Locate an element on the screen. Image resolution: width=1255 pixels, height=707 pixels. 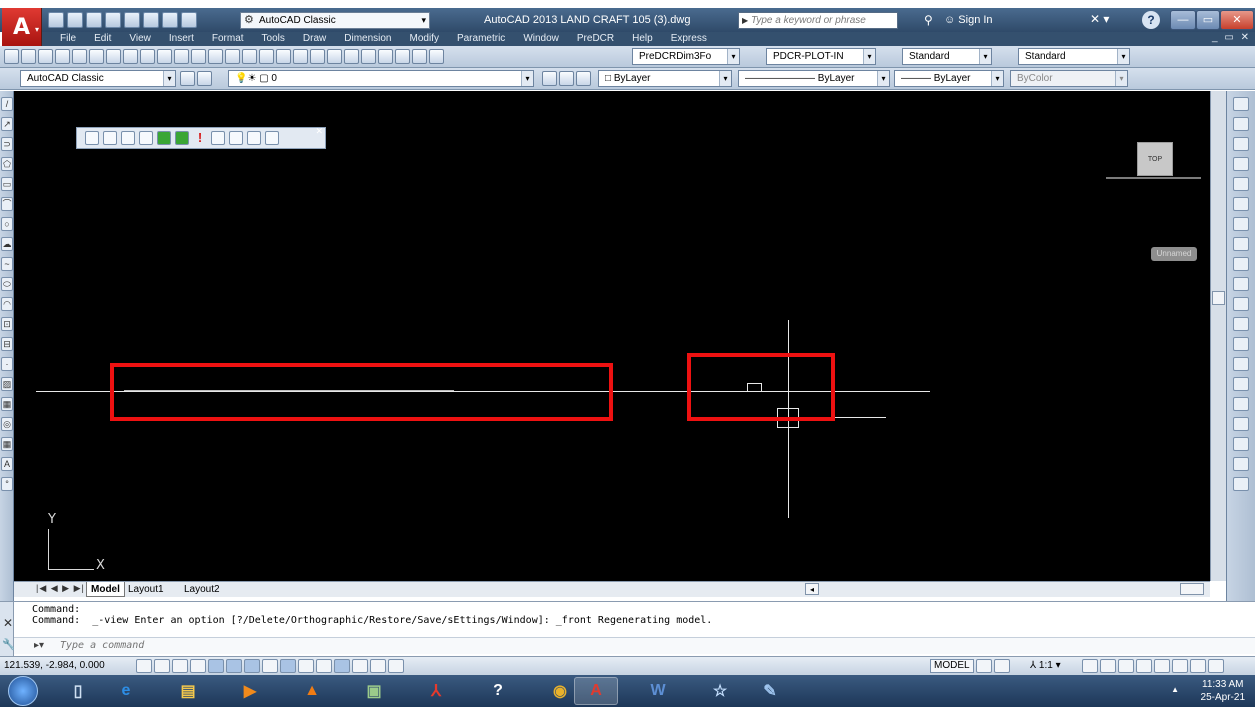
clean-screen-icon is located at coordinates (1216, 666).